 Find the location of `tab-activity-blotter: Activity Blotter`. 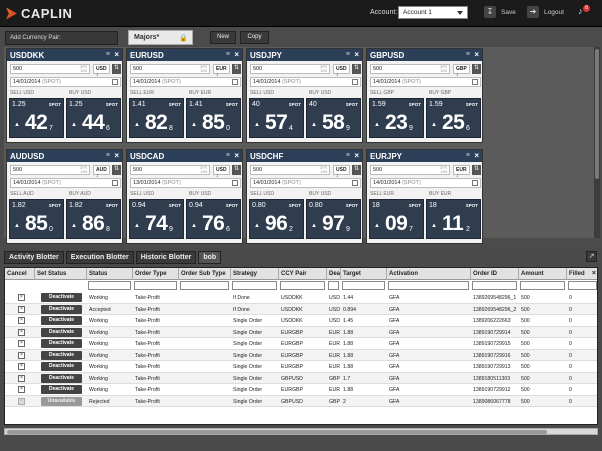

tab-activity-blotter: Activity Blotter is located at coordinates (34, 257).